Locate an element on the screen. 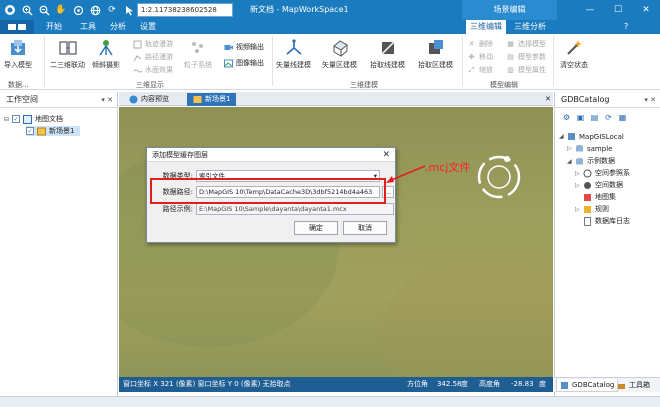  model-params-button: ▤ 模型参数 is located at coordinates (526, 57).